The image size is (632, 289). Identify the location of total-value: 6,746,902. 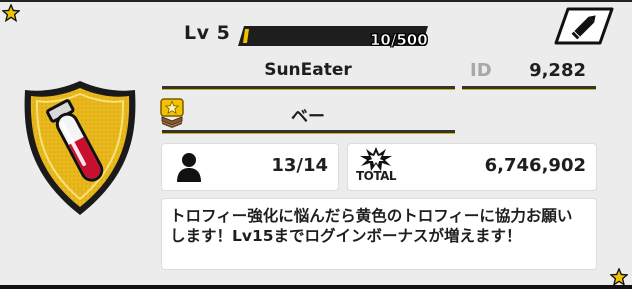
(535, 165).